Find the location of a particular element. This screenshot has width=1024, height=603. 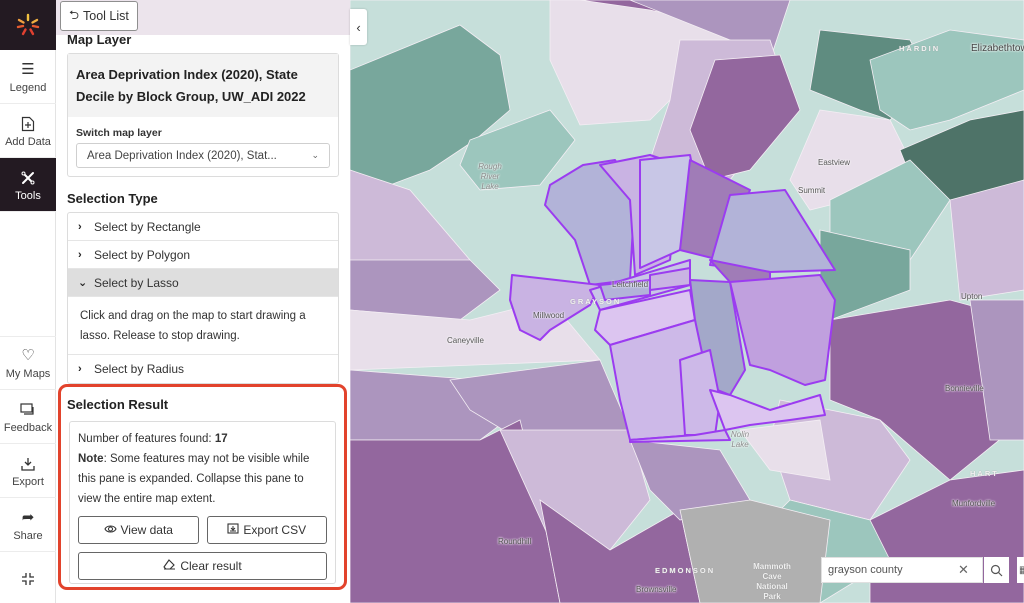

export-image-icon is located at coordinates (233, 530).